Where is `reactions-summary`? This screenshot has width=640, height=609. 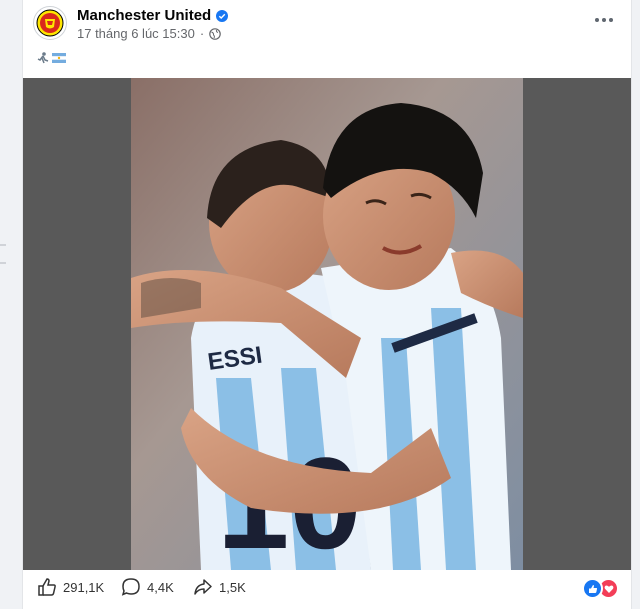 reactions-summary is located at coordinates (600, 588).